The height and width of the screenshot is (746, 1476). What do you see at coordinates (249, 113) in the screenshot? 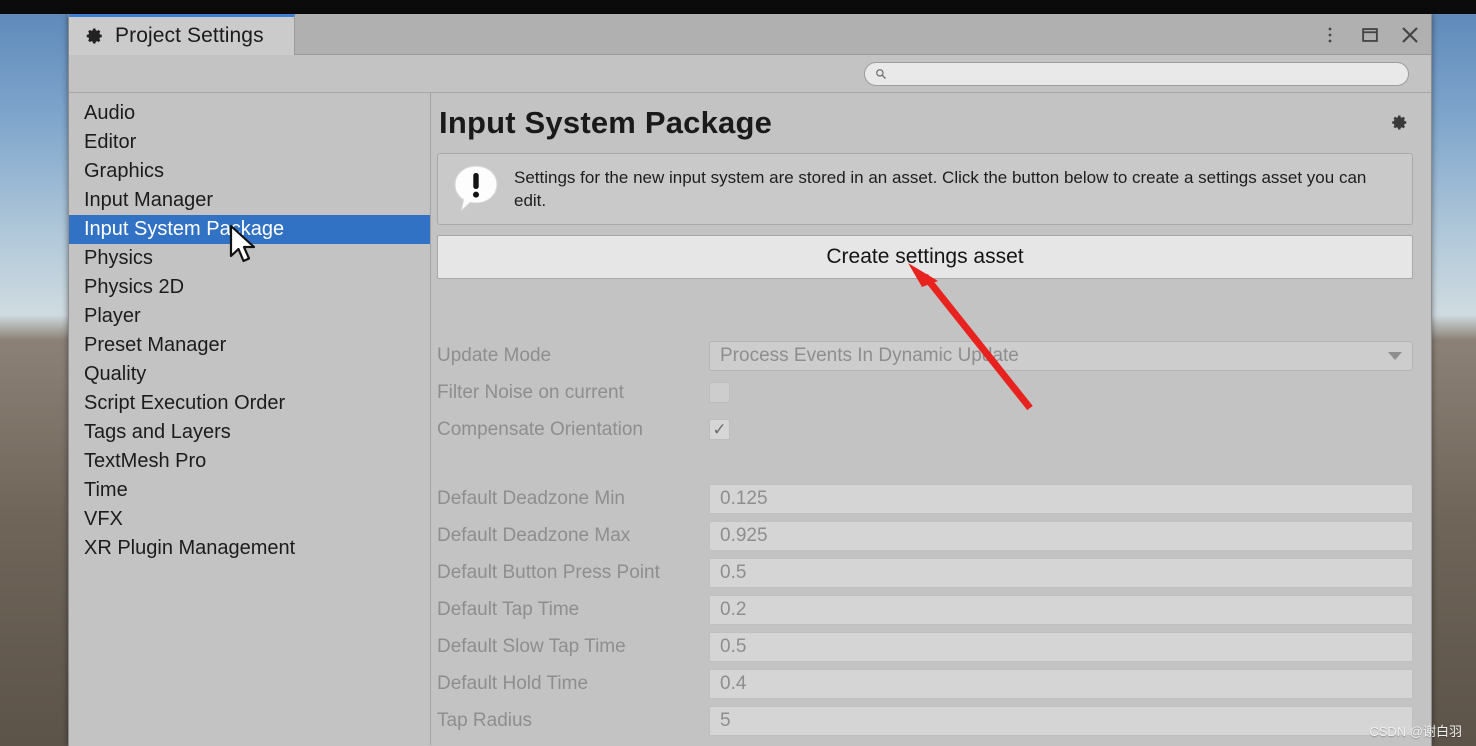
I see `sidebar-item-audio: Audio` at bounding box center [249, 113].